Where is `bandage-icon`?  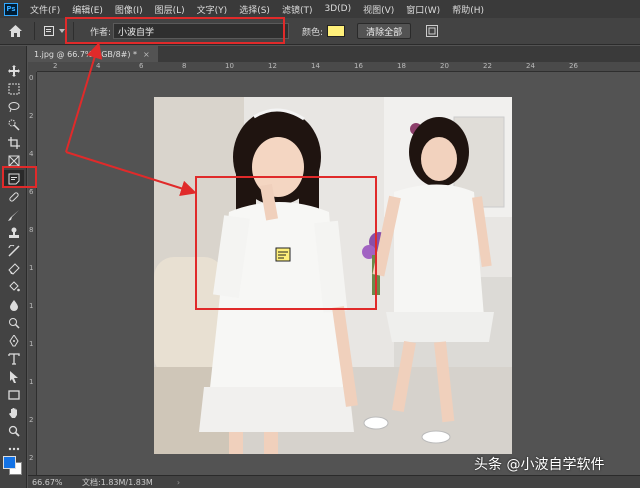
bandage-icon is located at coordinates (13, 197).